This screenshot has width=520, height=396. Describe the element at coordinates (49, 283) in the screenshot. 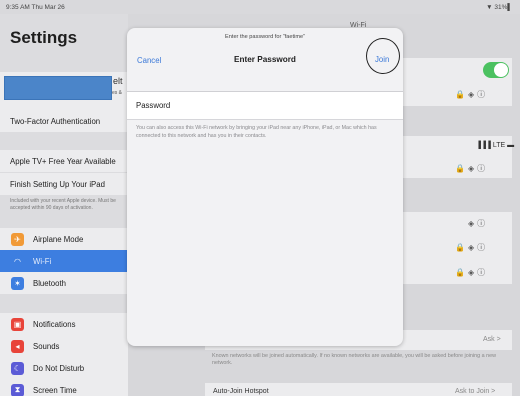

I see `sidebar-item-label: Bluetooth` at that location.